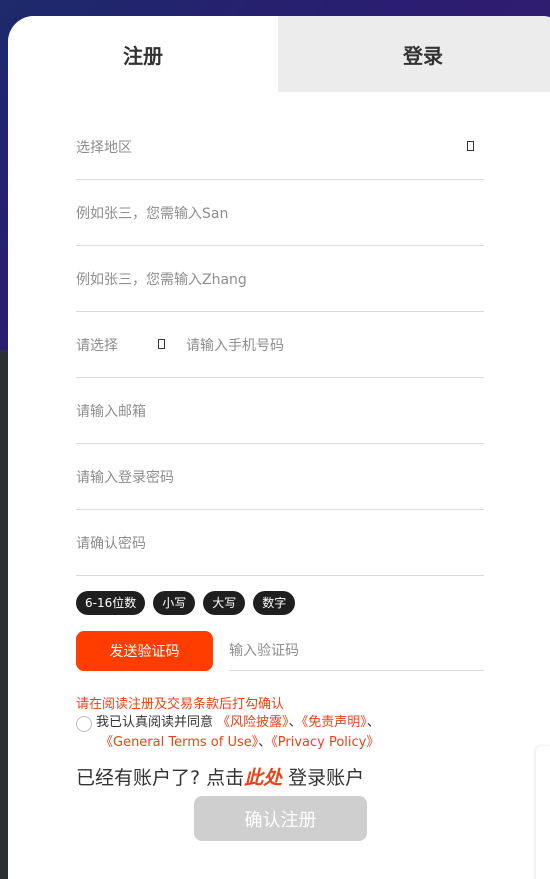 This screenshot has width=550, height=879. I want to click on tab-login: 登录, so click(414, 54).